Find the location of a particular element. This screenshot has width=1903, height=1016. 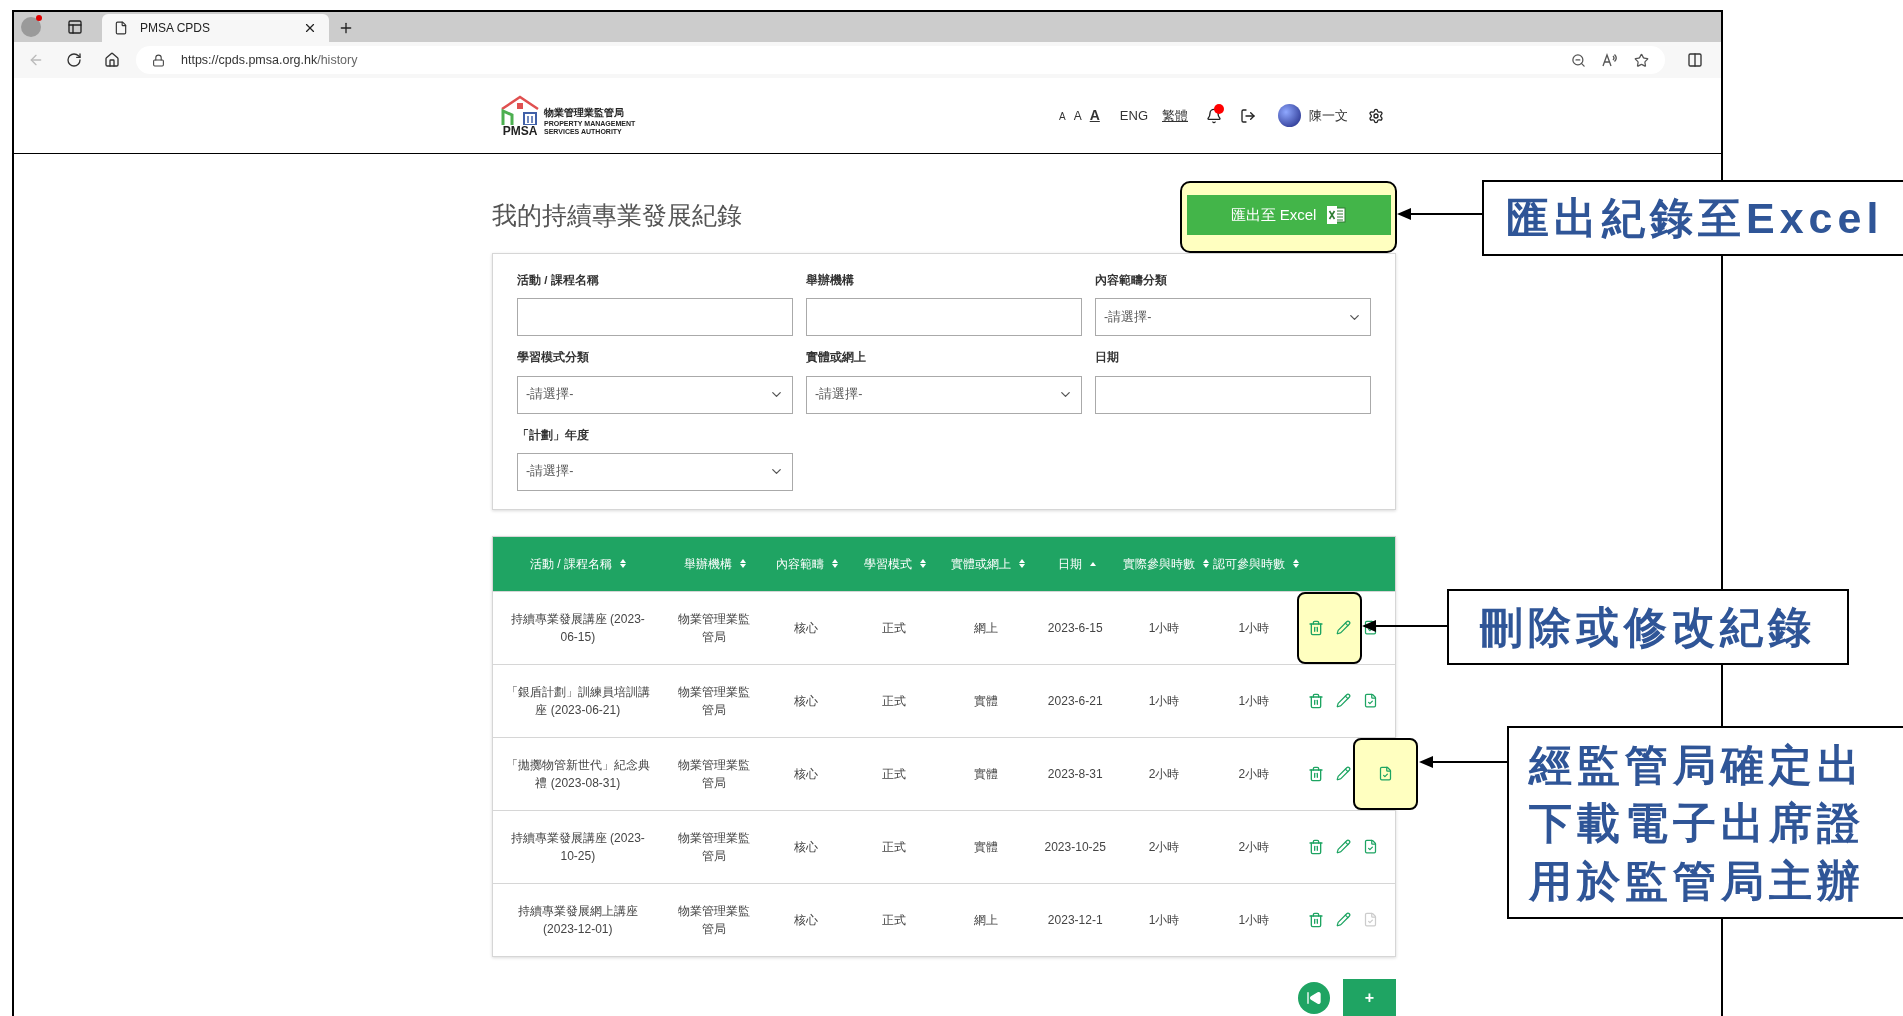

first-page-button is located at coordinates (1314, 997).